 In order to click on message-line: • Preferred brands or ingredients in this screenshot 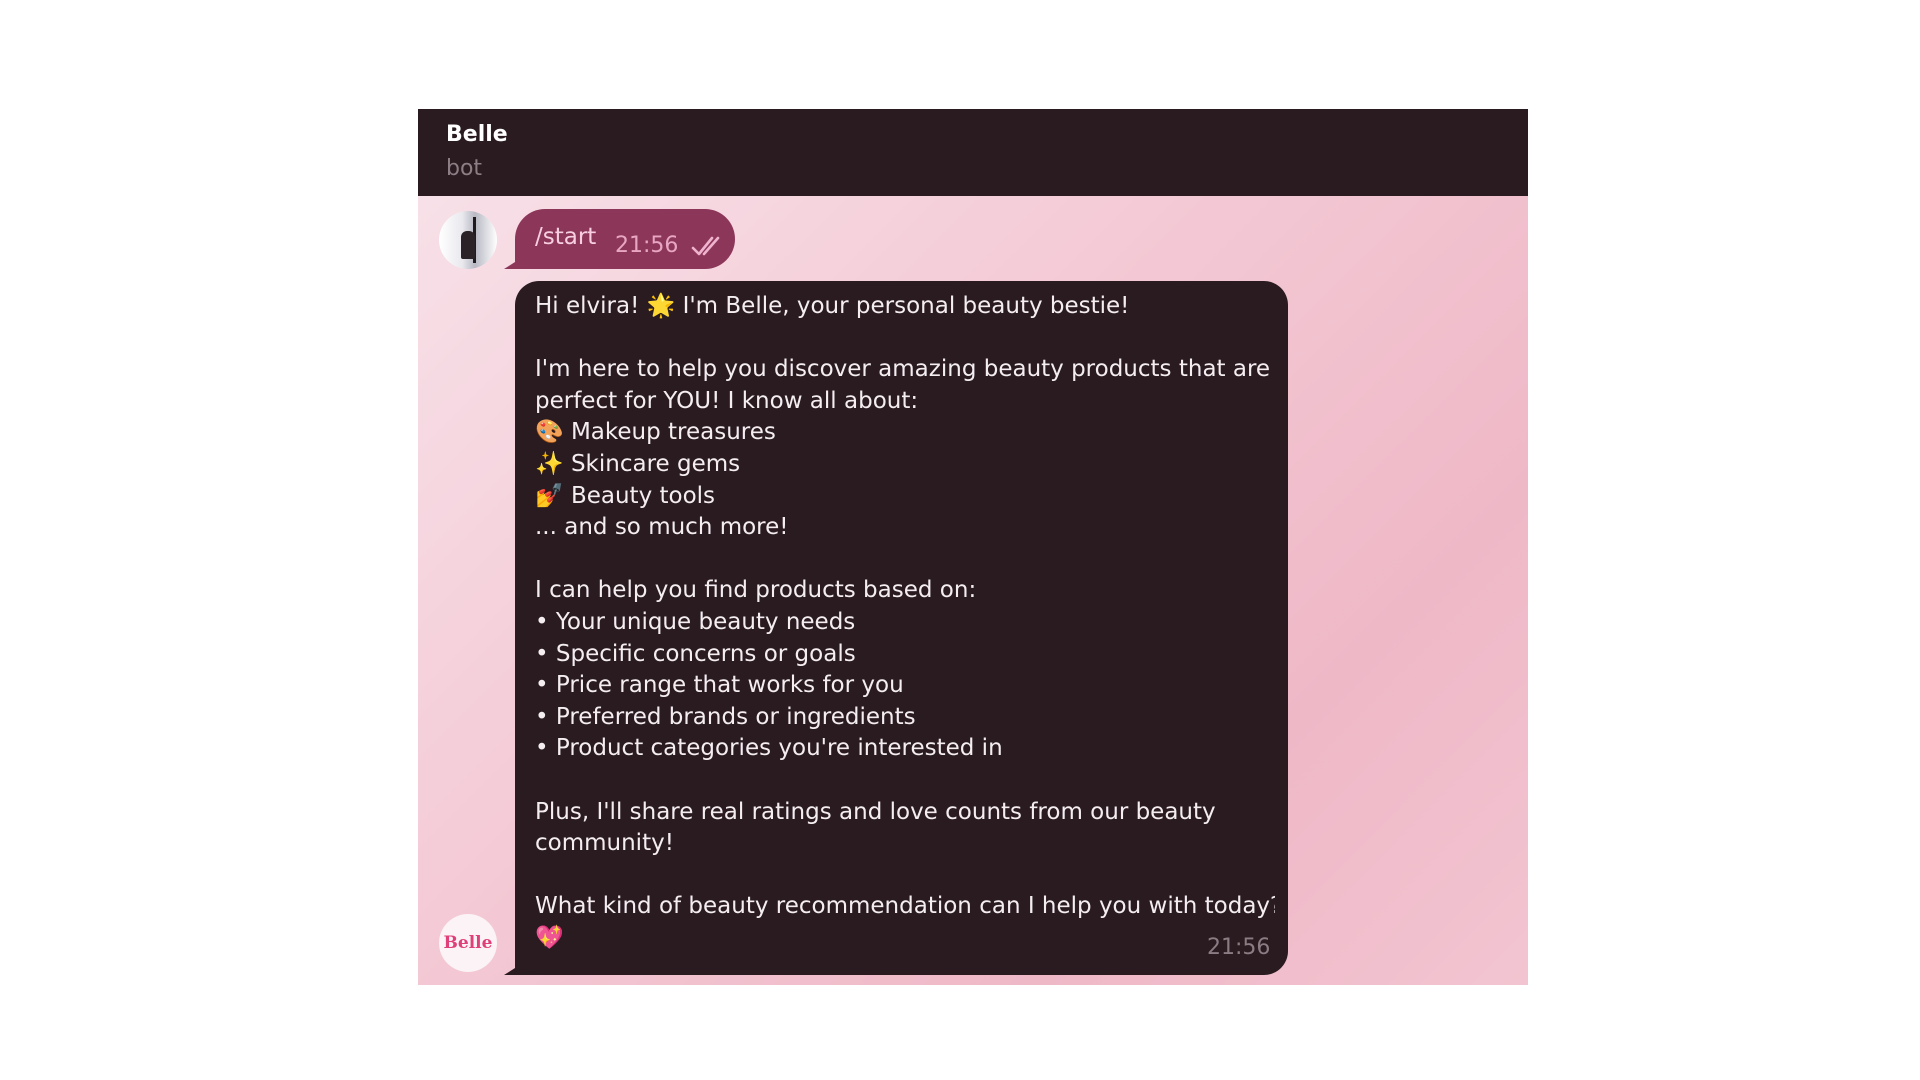, I will do `click(725, 716)`.